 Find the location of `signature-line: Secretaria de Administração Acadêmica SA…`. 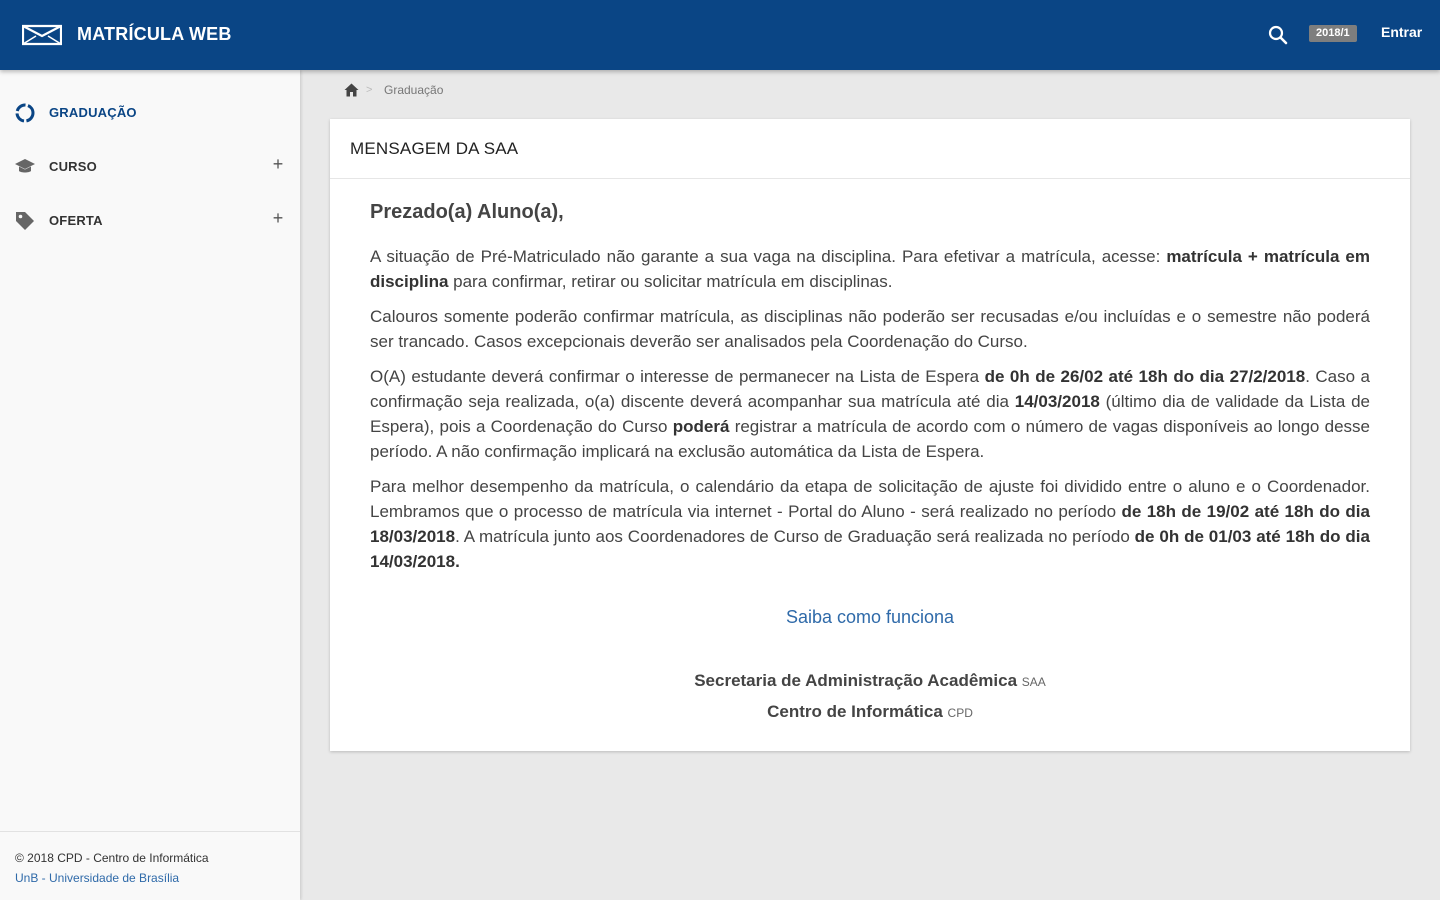

signature-line: Secretaria de Administração Acadêmica SA… is located at coordinates (870, 680).